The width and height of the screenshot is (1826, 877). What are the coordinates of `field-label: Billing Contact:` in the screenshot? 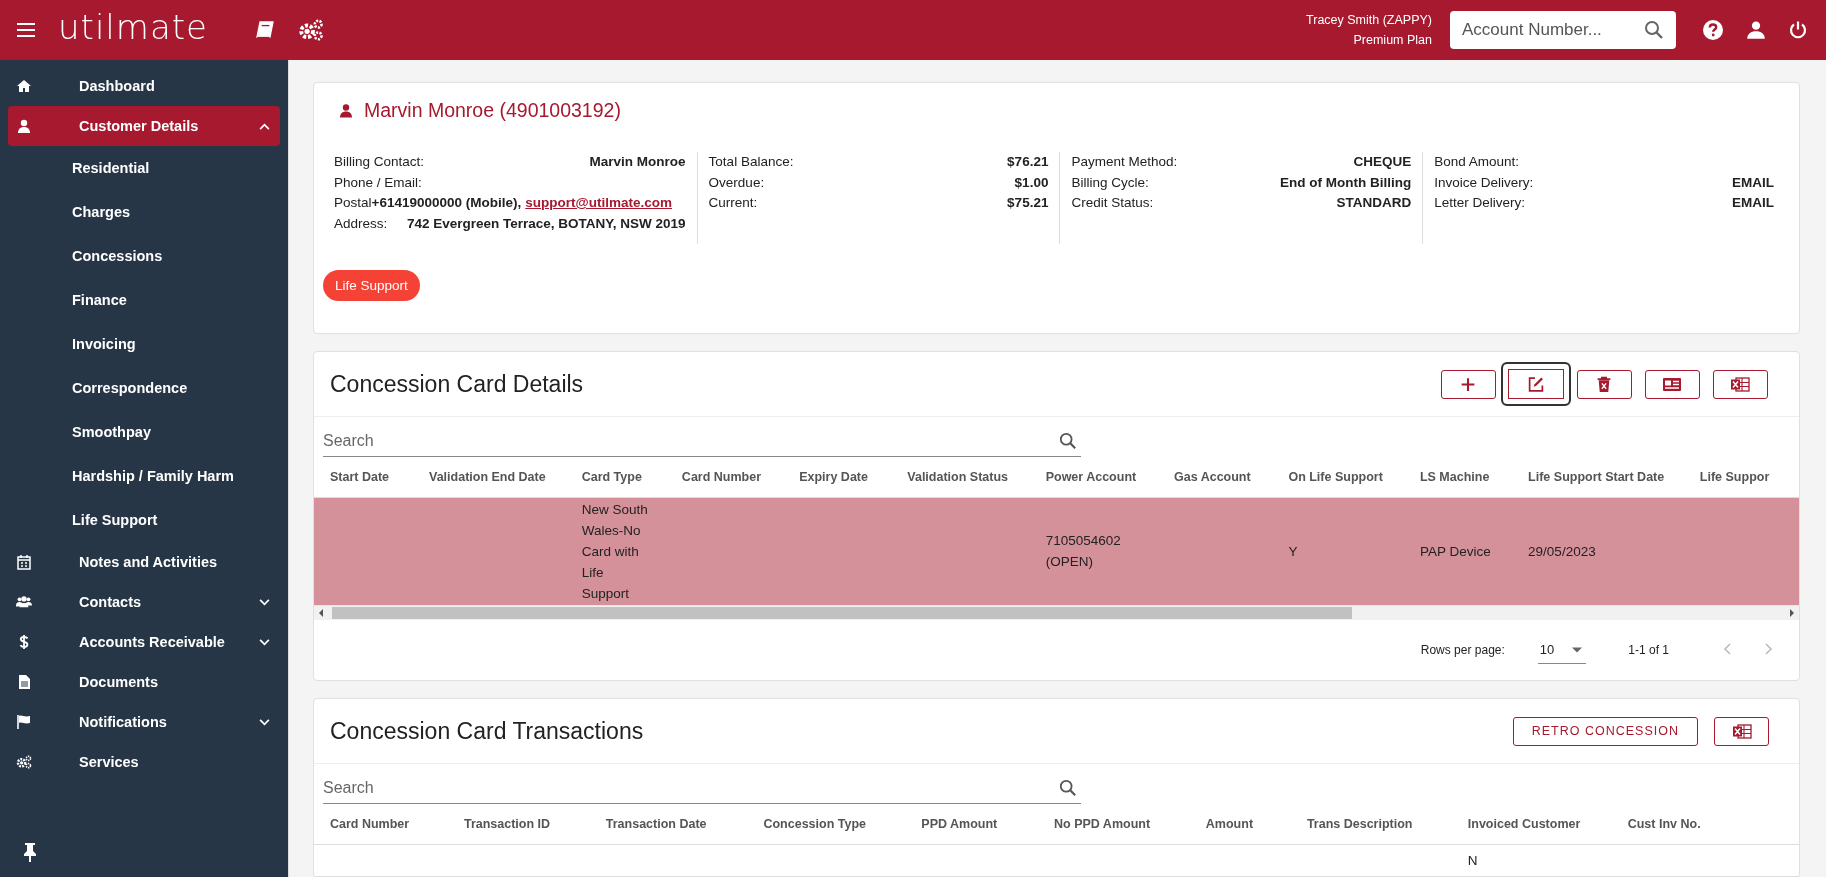 It's located at (379, 162).